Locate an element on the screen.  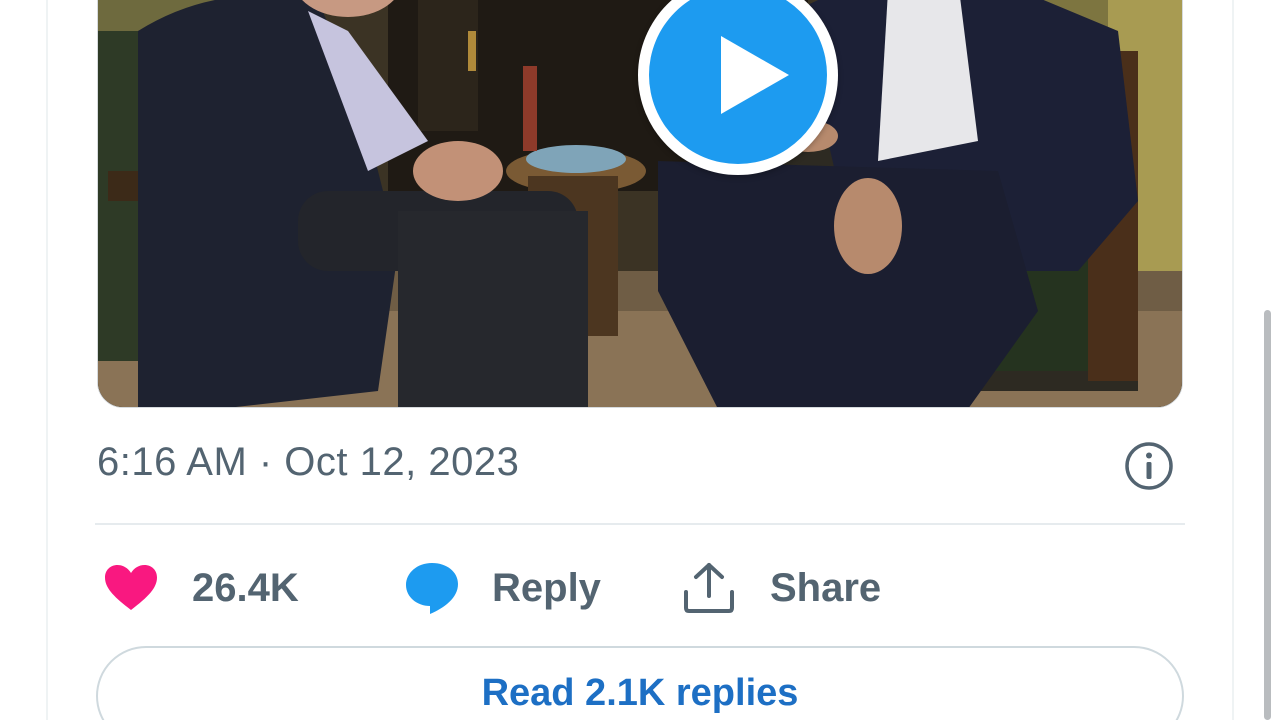
card-border-left is located at coordinates (47, 360).